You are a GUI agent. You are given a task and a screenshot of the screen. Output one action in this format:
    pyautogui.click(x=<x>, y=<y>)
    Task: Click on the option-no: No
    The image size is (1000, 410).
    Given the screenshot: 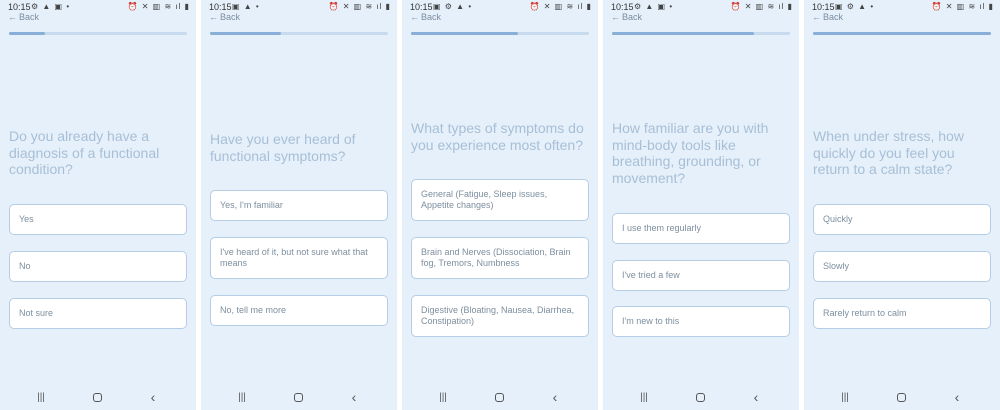 What is the action you would take?
    pyautogui.click(x=98, y=266)
    